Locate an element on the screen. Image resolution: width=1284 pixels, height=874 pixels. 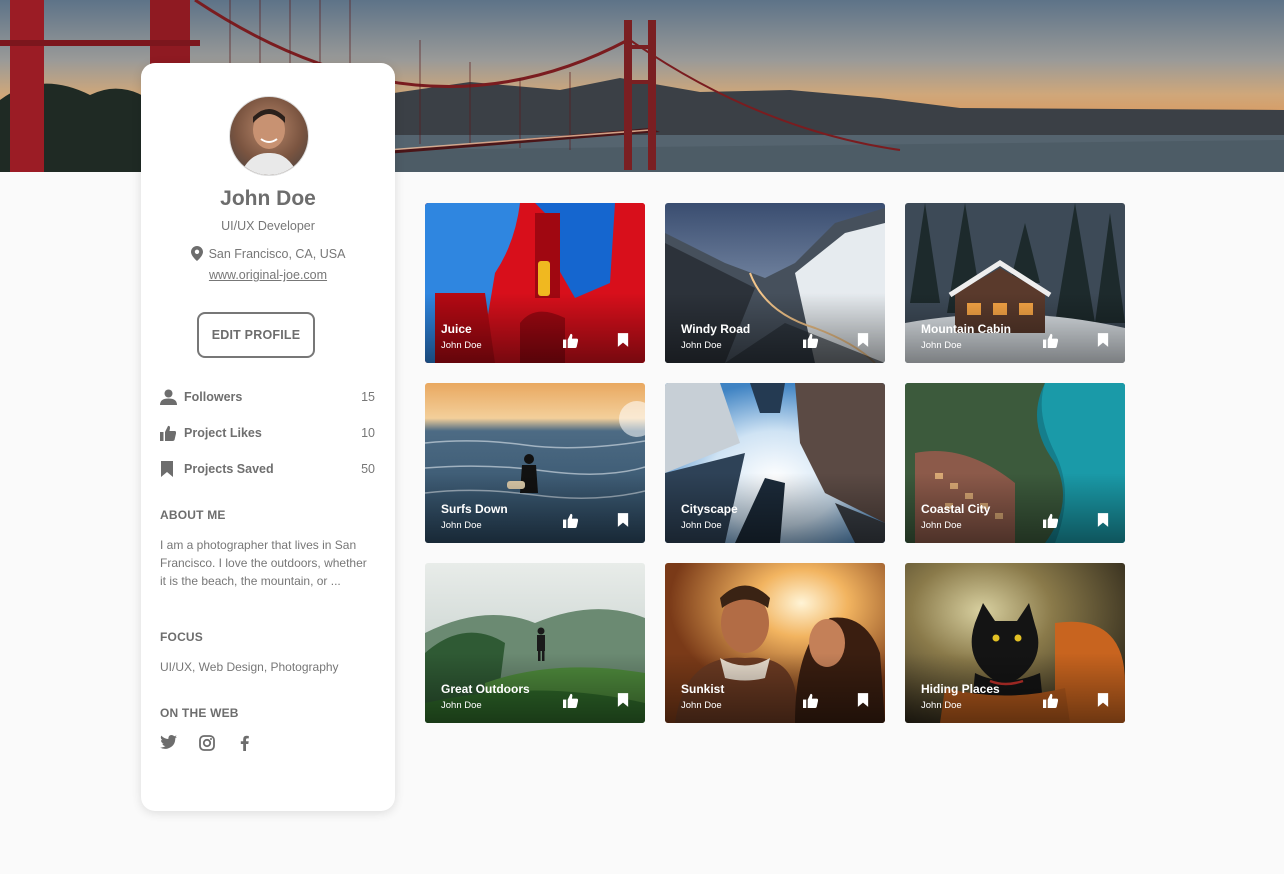
website-link: www.original-joe.com is located at coordinates (268, 275).